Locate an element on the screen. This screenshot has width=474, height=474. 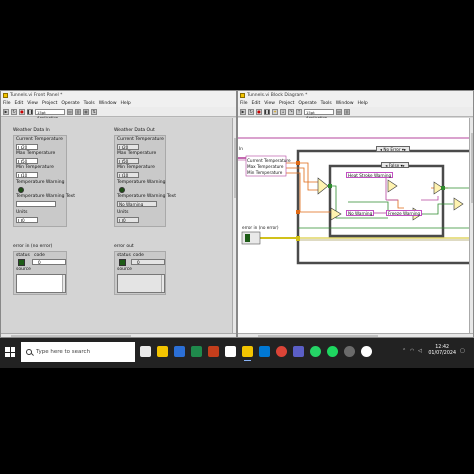
inner-numeric-wire-a is located at coordinates (396, 204).